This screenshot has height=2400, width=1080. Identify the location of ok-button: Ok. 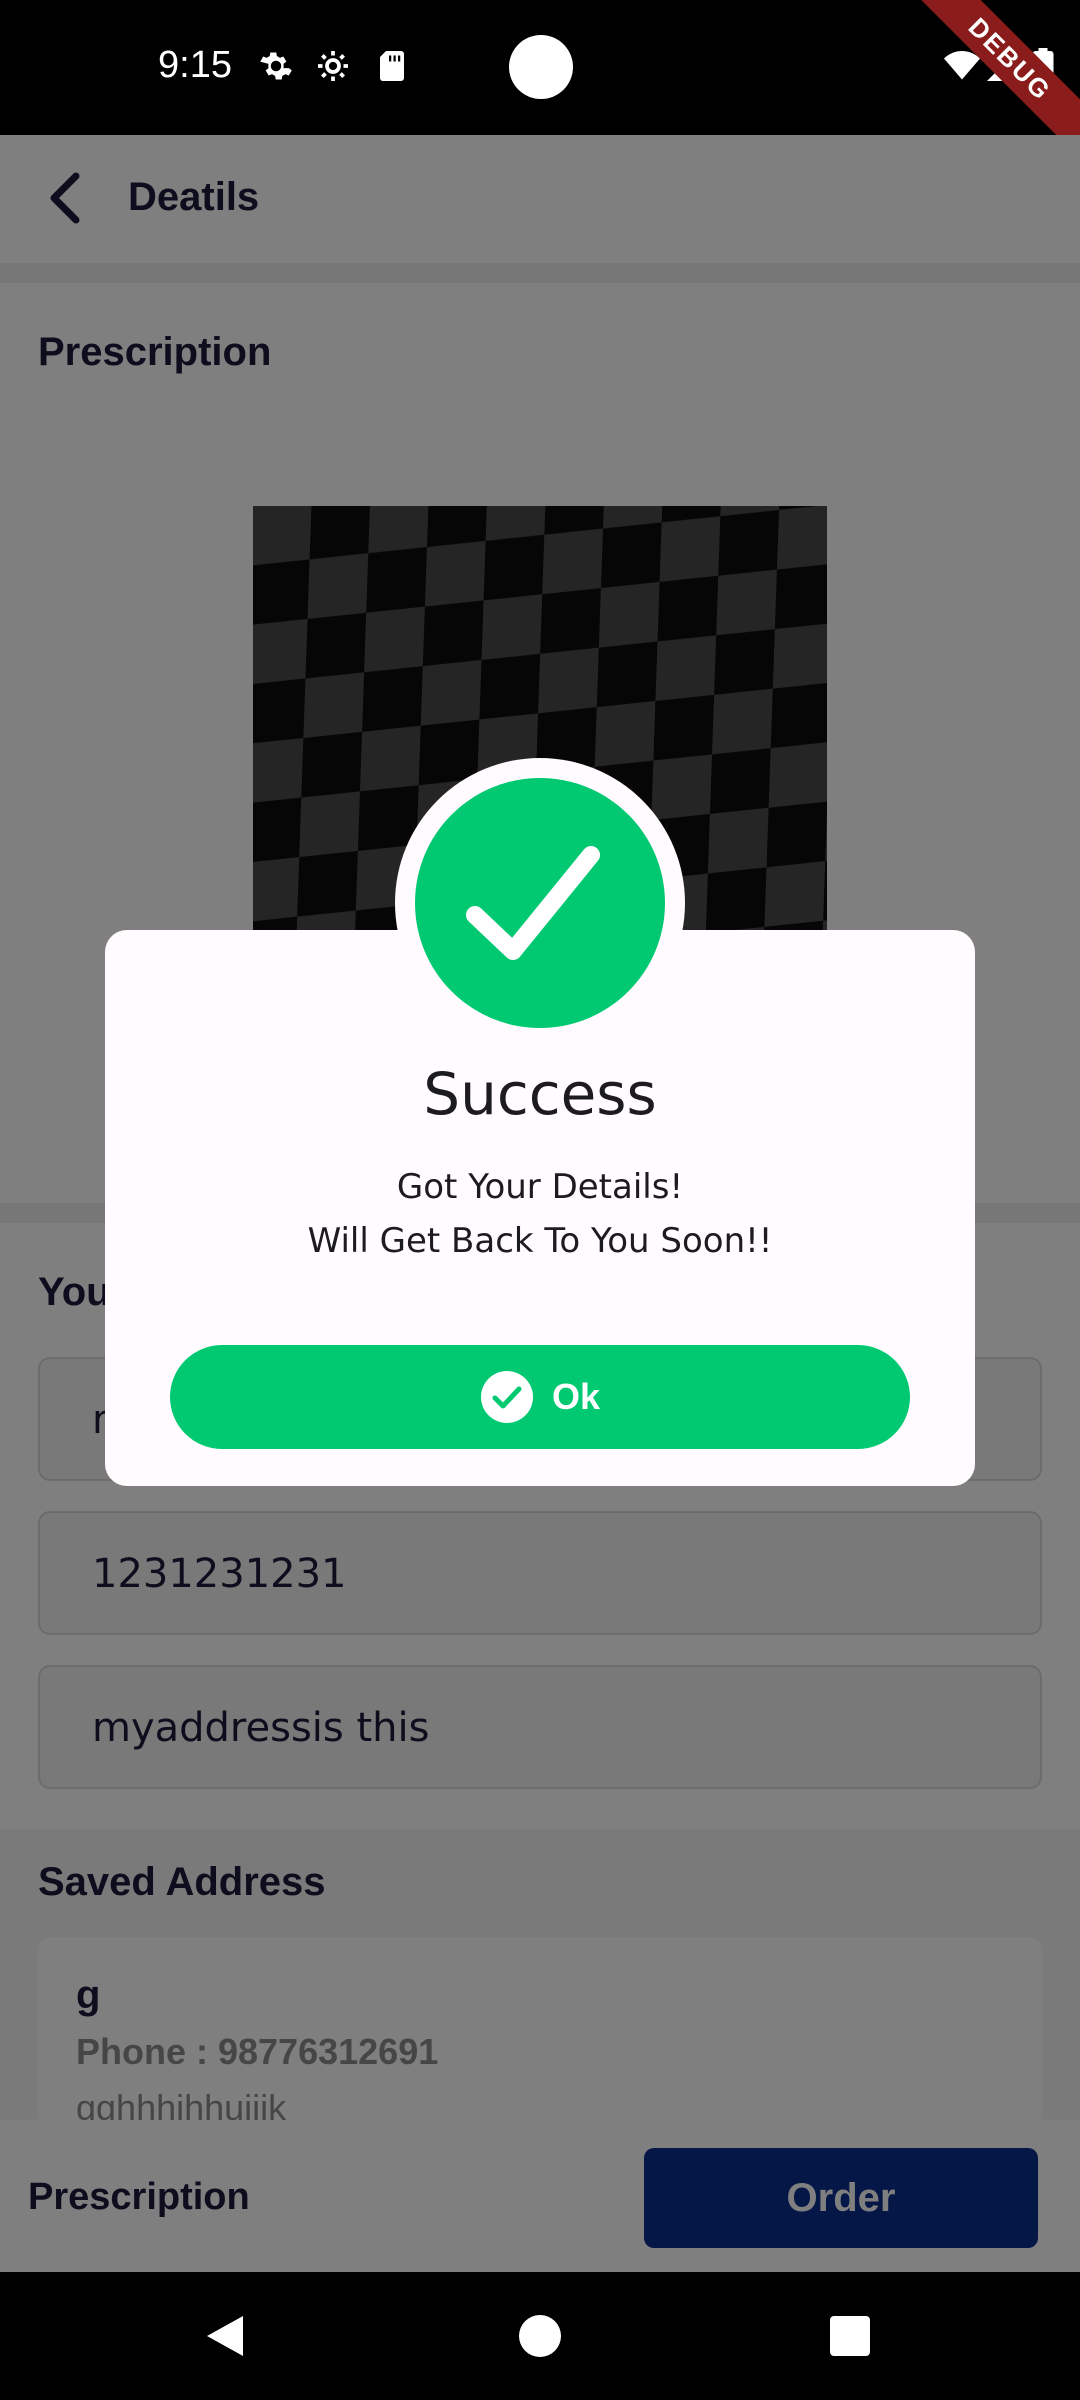
(540, 1397).